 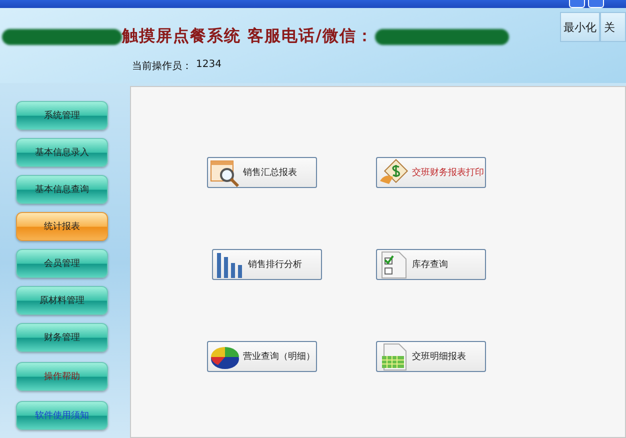 What do you see at coordinates (431, 172) in the screenshot?
I see `report-button: 交班财务报表打印` at bounding box center [431, 172].